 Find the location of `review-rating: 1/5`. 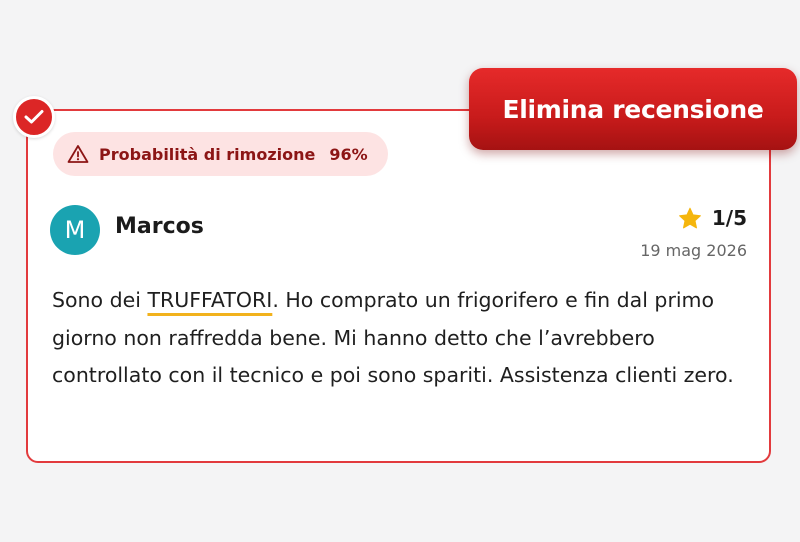

review-rating: 1/5 is located at coordinates (712, 218).